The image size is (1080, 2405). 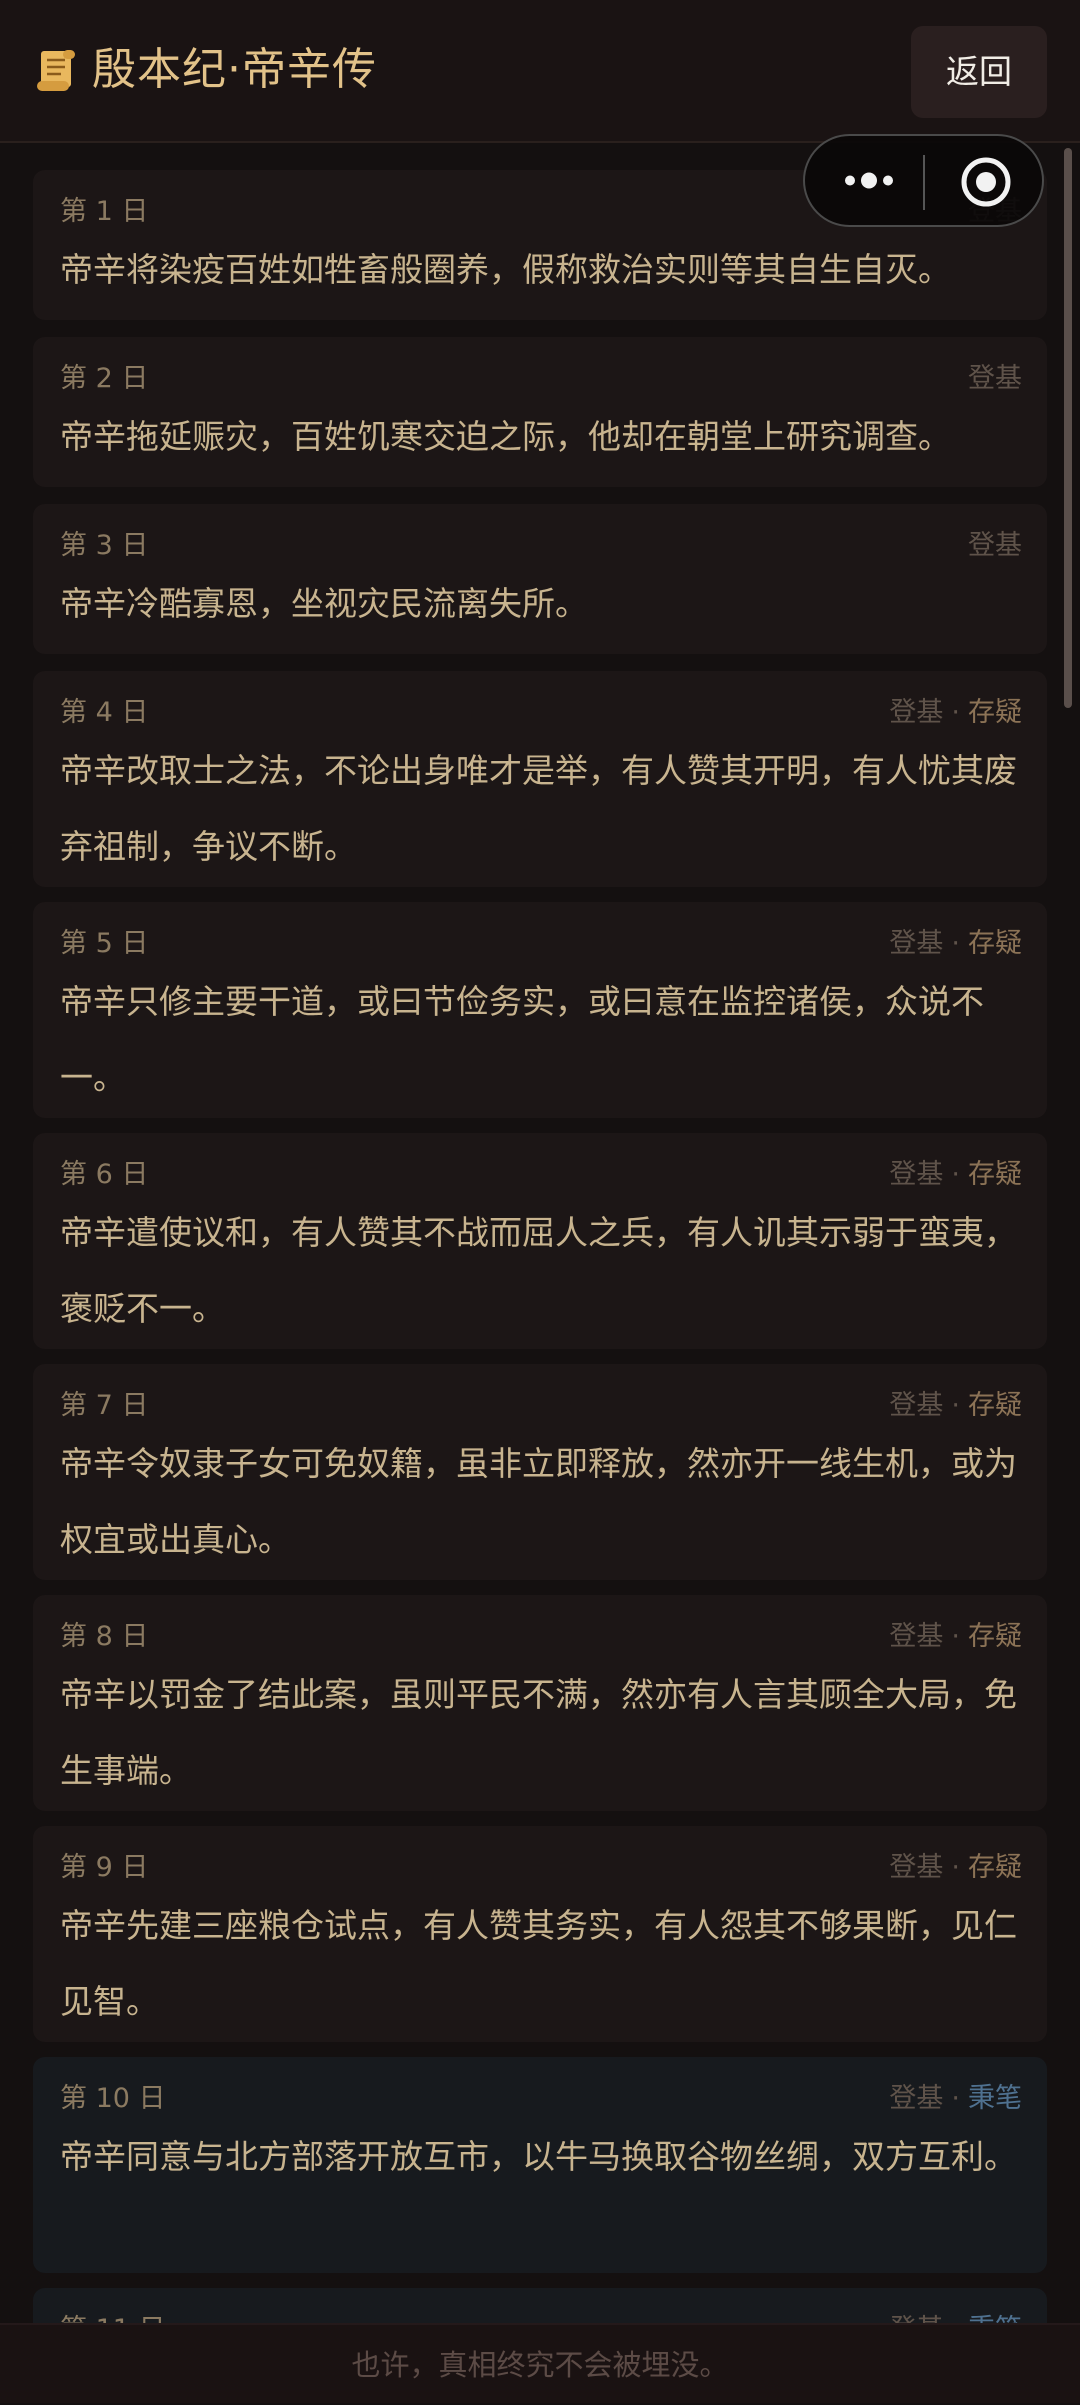 I want to click on entry-text: 帝辛只修主要干道，或曰节俭务实，或曰意在监控诸侯，众说不一。, so click(x=522, y=1039).